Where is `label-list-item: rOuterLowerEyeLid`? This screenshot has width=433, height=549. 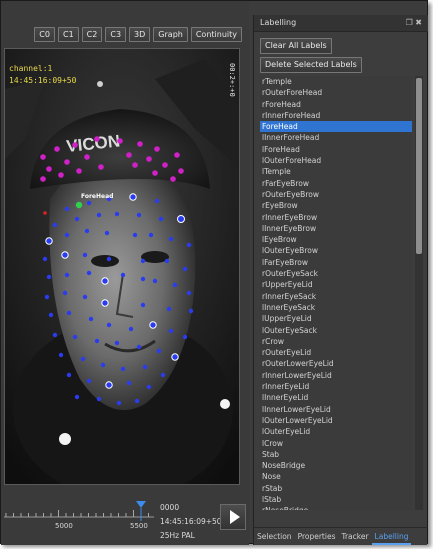 label-list-item: rOuterLowerEyeLid is located at coordinates (336, 363).